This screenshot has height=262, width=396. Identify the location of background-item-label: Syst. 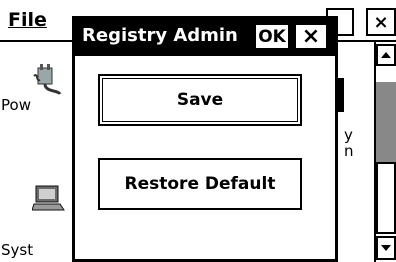
(17, 250).